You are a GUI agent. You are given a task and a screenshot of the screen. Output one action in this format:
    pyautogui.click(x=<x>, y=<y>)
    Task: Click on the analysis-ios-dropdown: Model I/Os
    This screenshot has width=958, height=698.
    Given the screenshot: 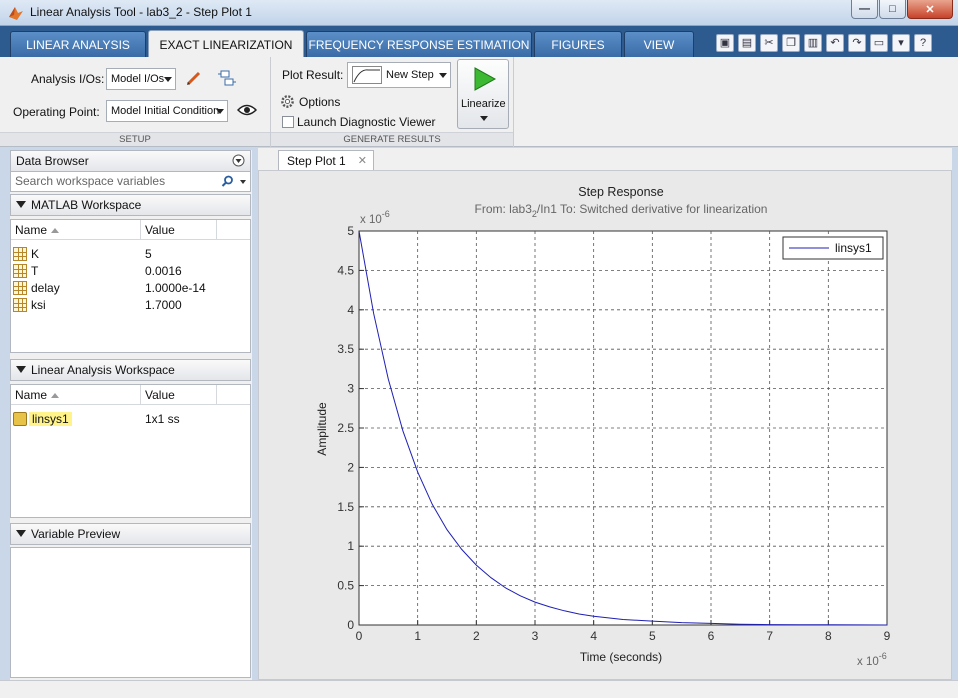 What is the action you would take?
    pyautogui.click(x=141, y=79)
    